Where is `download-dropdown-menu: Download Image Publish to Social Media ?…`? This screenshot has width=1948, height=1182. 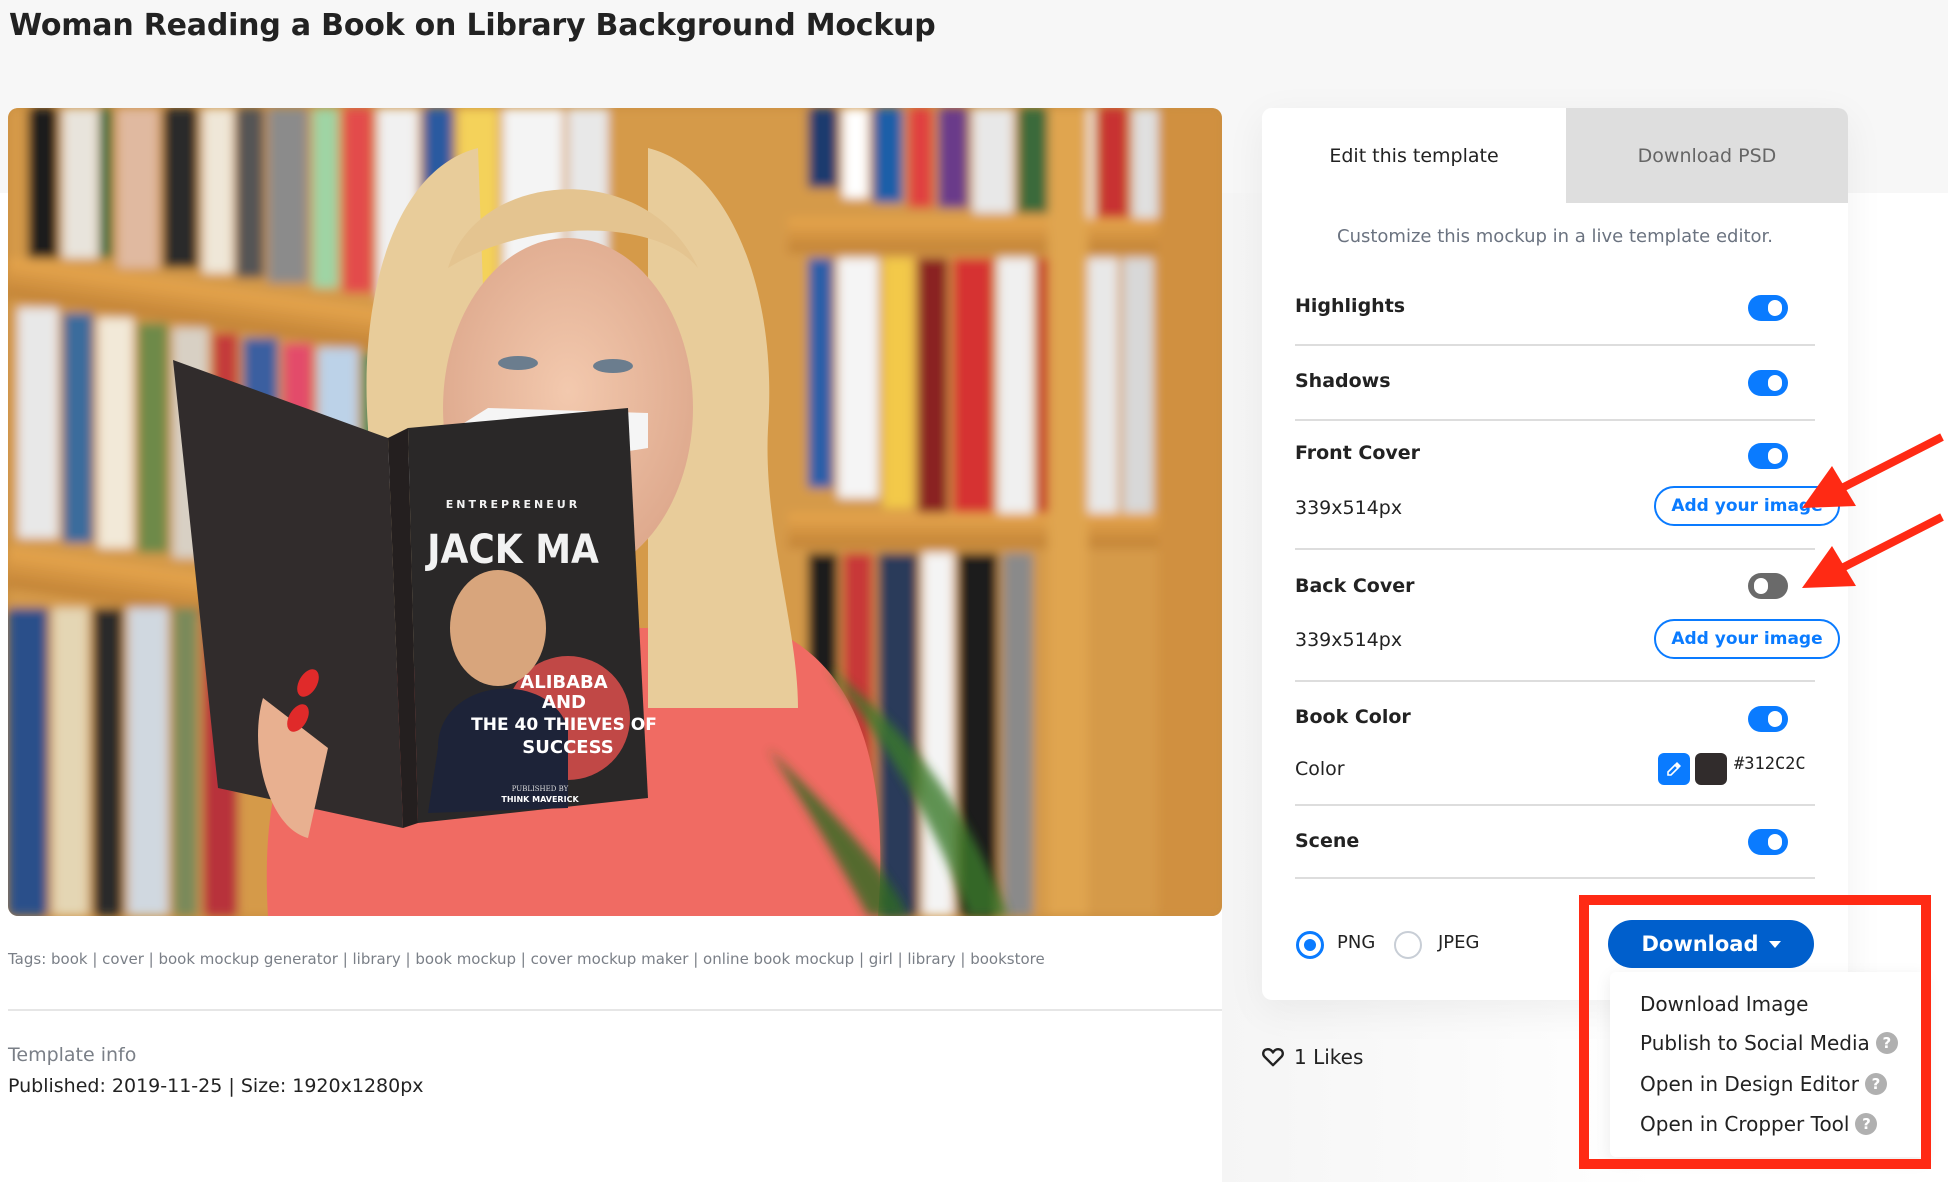
download-dropdown-menu: Download Image Publish to Social Media ?… is located at coordinates (1768, 1064).